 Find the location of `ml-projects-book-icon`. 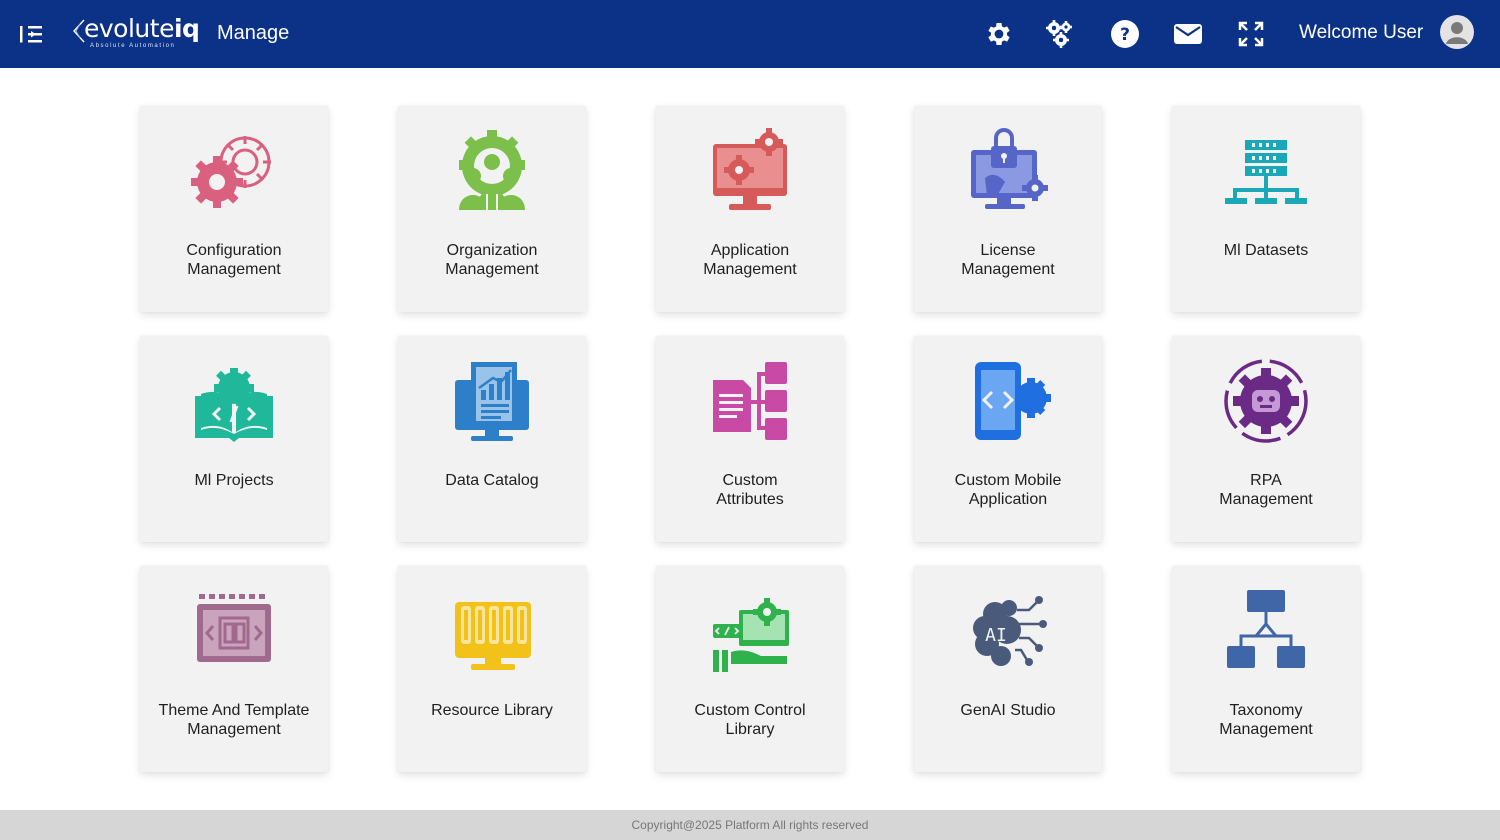

ml-projects-book-icon is located at coordinates (234, 405).